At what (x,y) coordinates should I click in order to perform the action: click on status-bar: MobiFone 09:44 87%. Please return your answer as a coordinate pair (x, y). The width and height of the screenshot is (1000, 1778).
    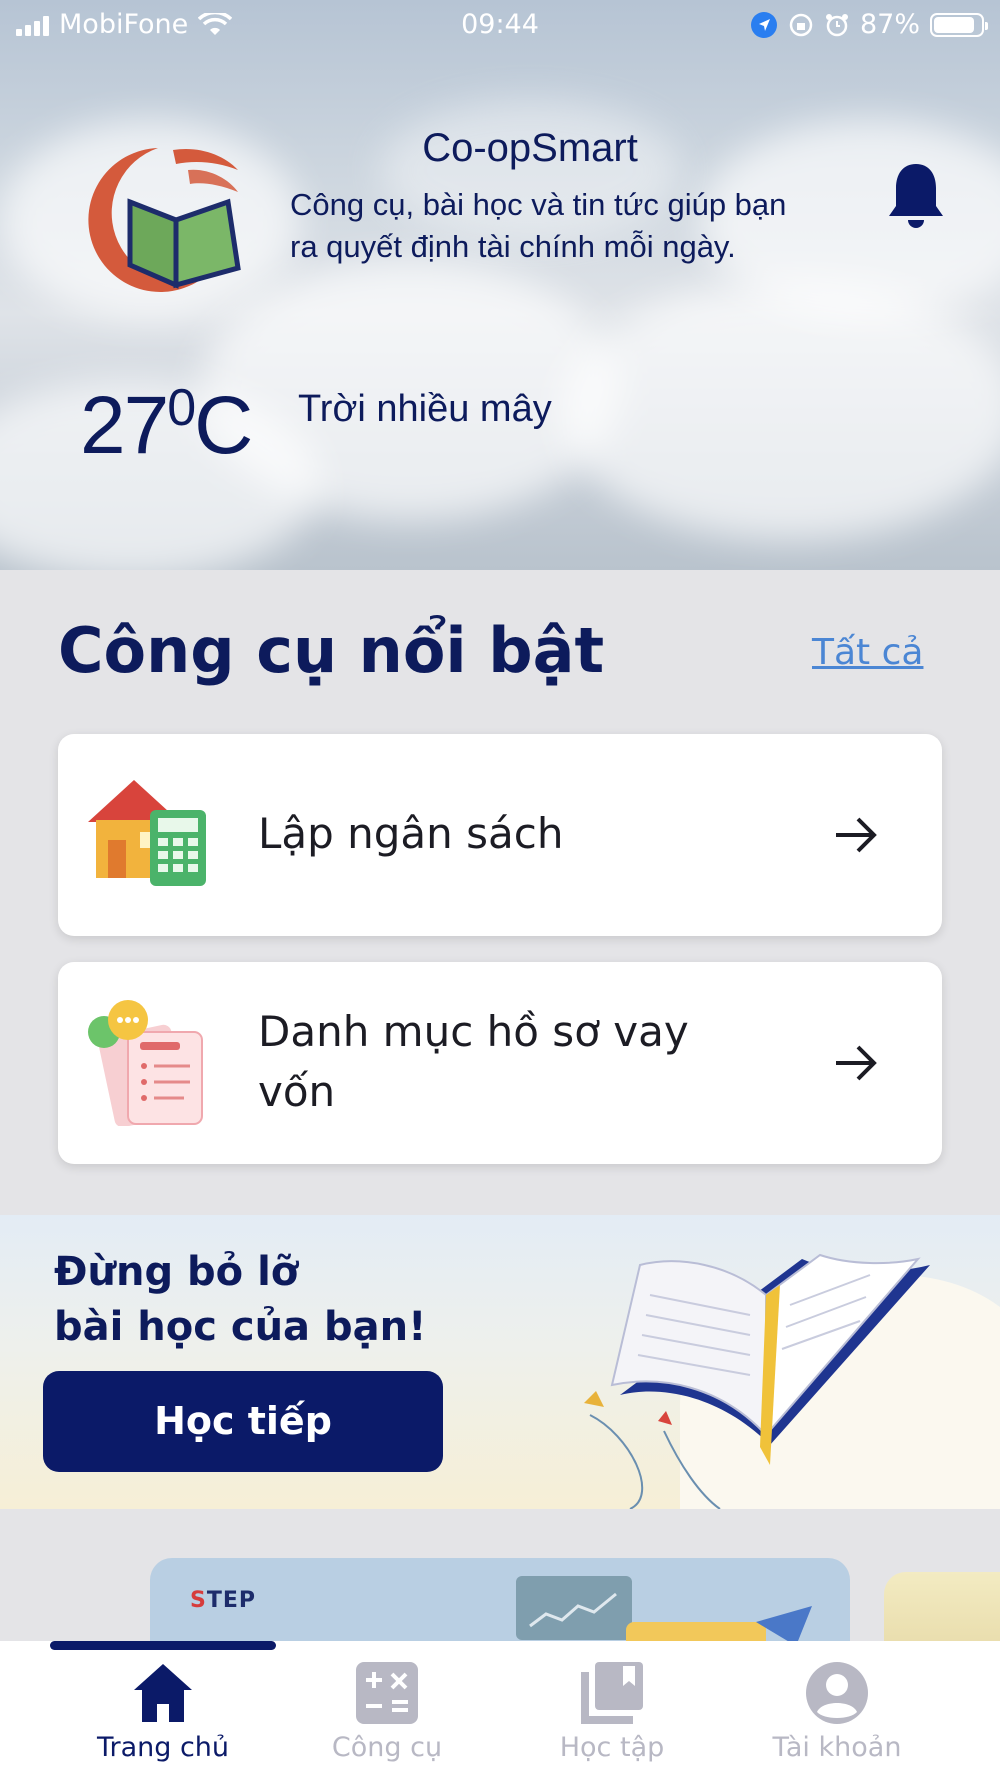
    Looking at the image, I should click on (500, 25).